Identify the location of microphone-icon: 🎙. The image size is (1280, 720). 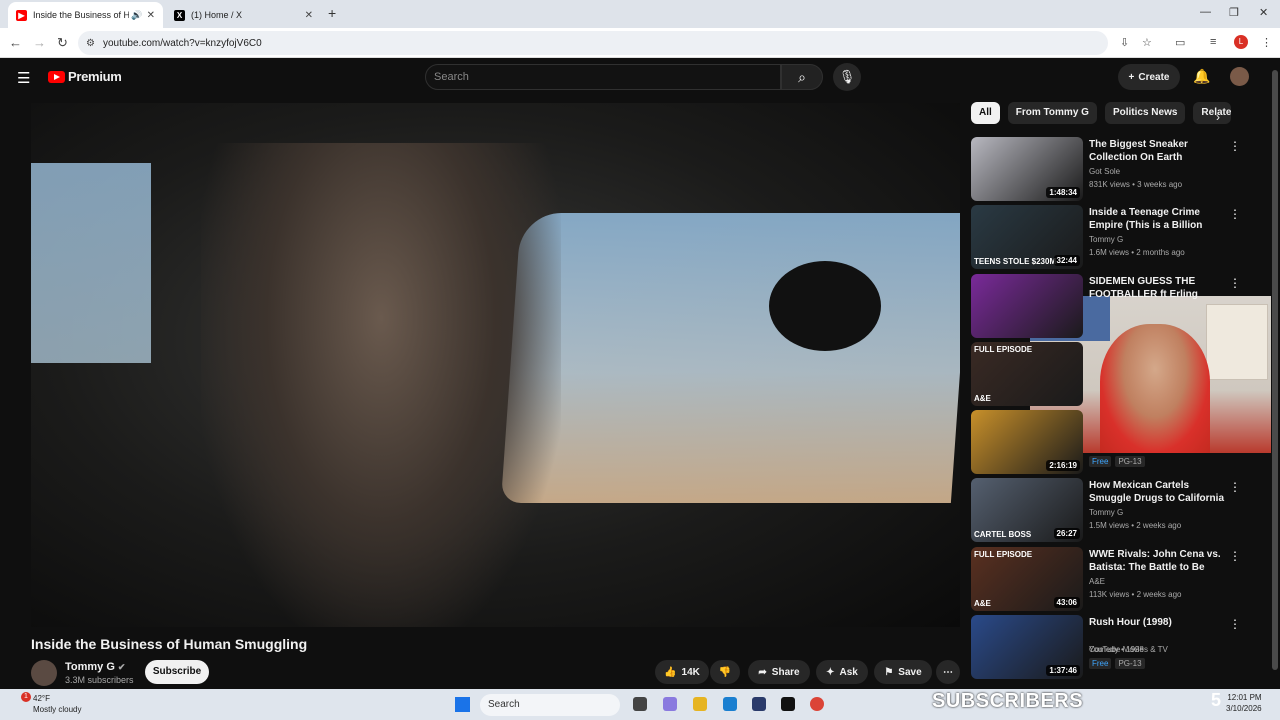
(847, 77).